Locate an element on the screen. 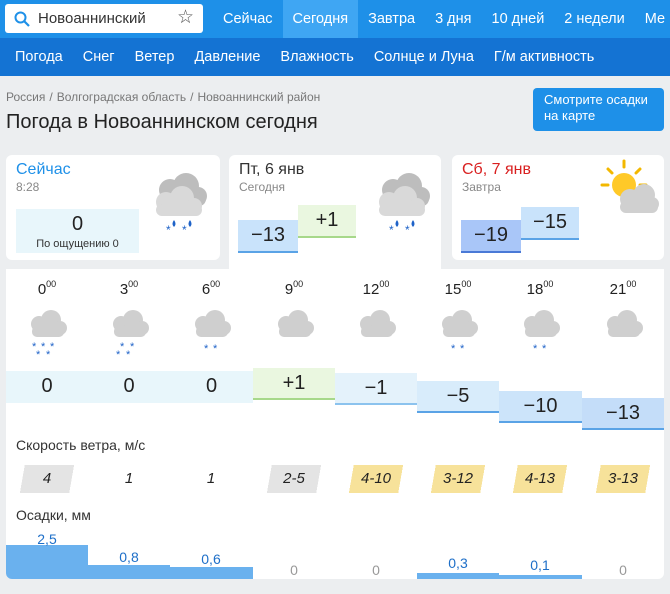 The width and height of the screenshot is (670, 594). search-icon is located at coordinates (22, 19).